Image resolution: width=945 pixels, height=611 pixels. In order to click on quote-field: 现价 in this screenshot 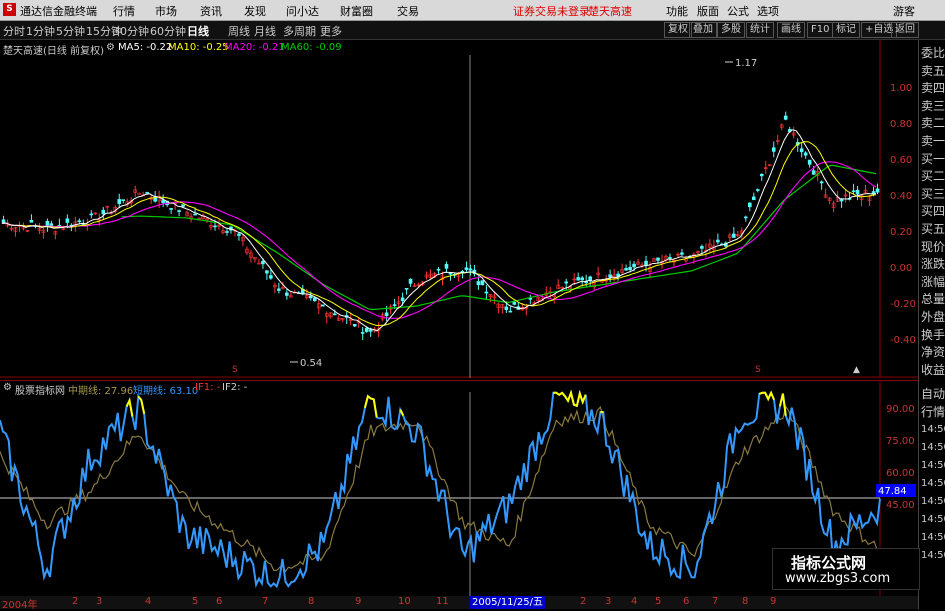, I will do `click(933, 247)`.